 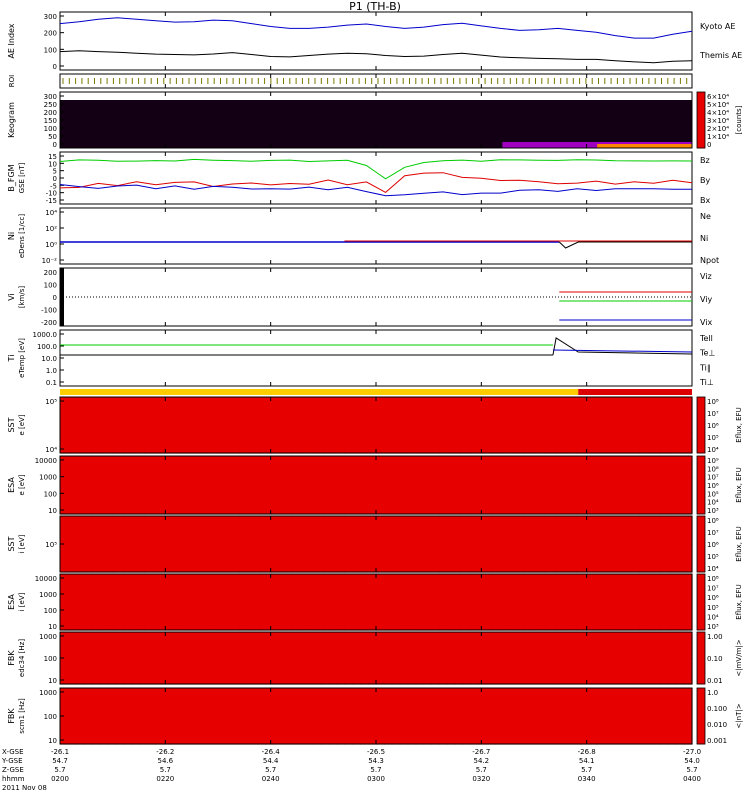 What do you see at coordinates (52, 627) in the screenshot?
I see `esa-i-ytick-label: 10` at bounding box center [52, 627].